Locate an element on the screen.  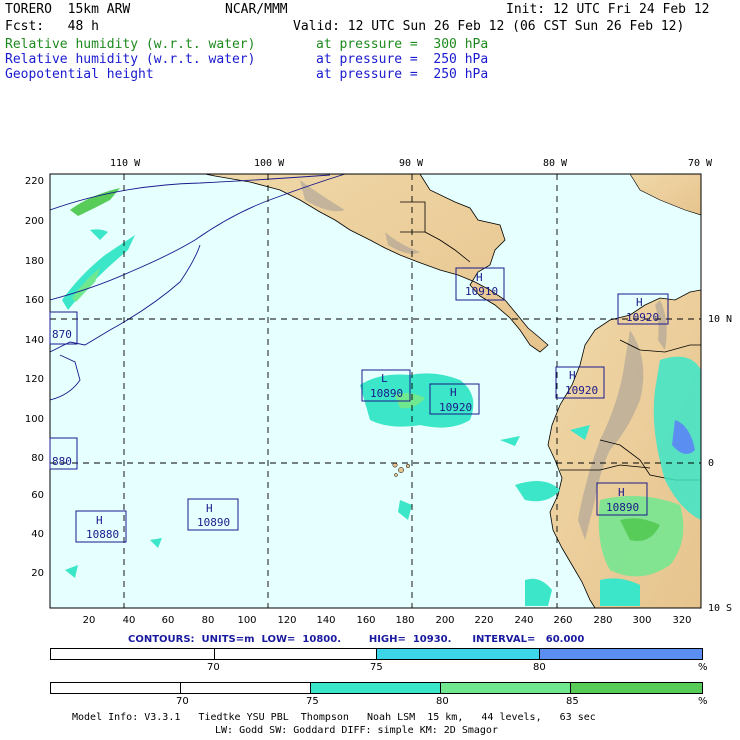
lon-label: 110 W is located at coordinates (125, 163).